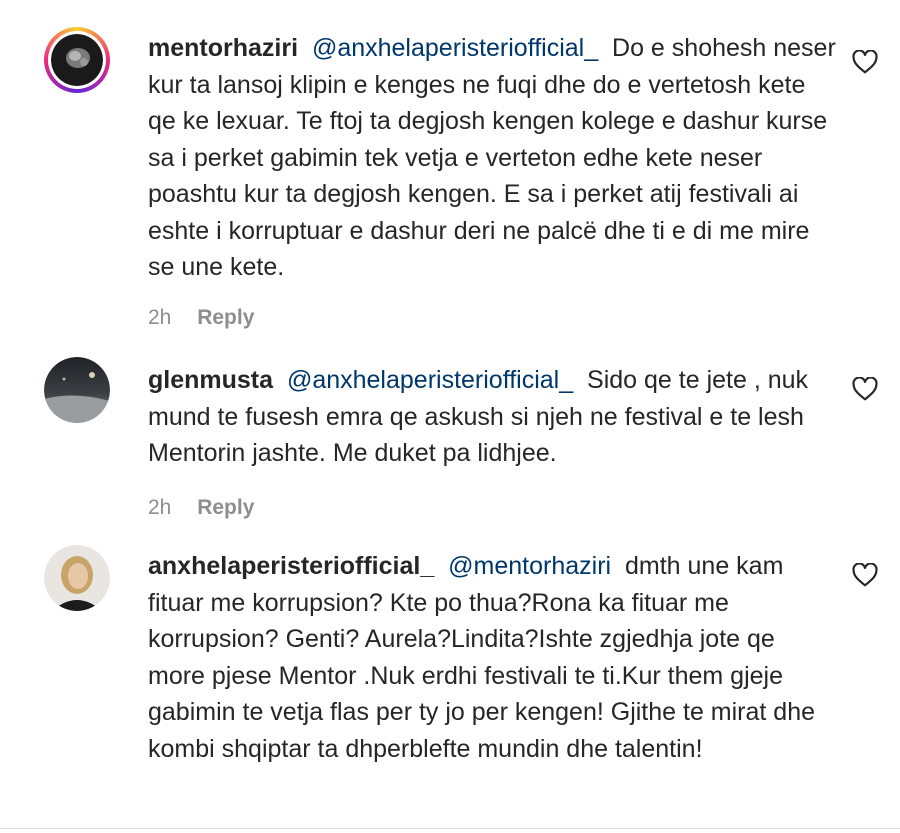  Describe the element at coordinates (291, 566) in the screenshot. I see `comment-username: anxhelaperisteriofficial_` at that location.